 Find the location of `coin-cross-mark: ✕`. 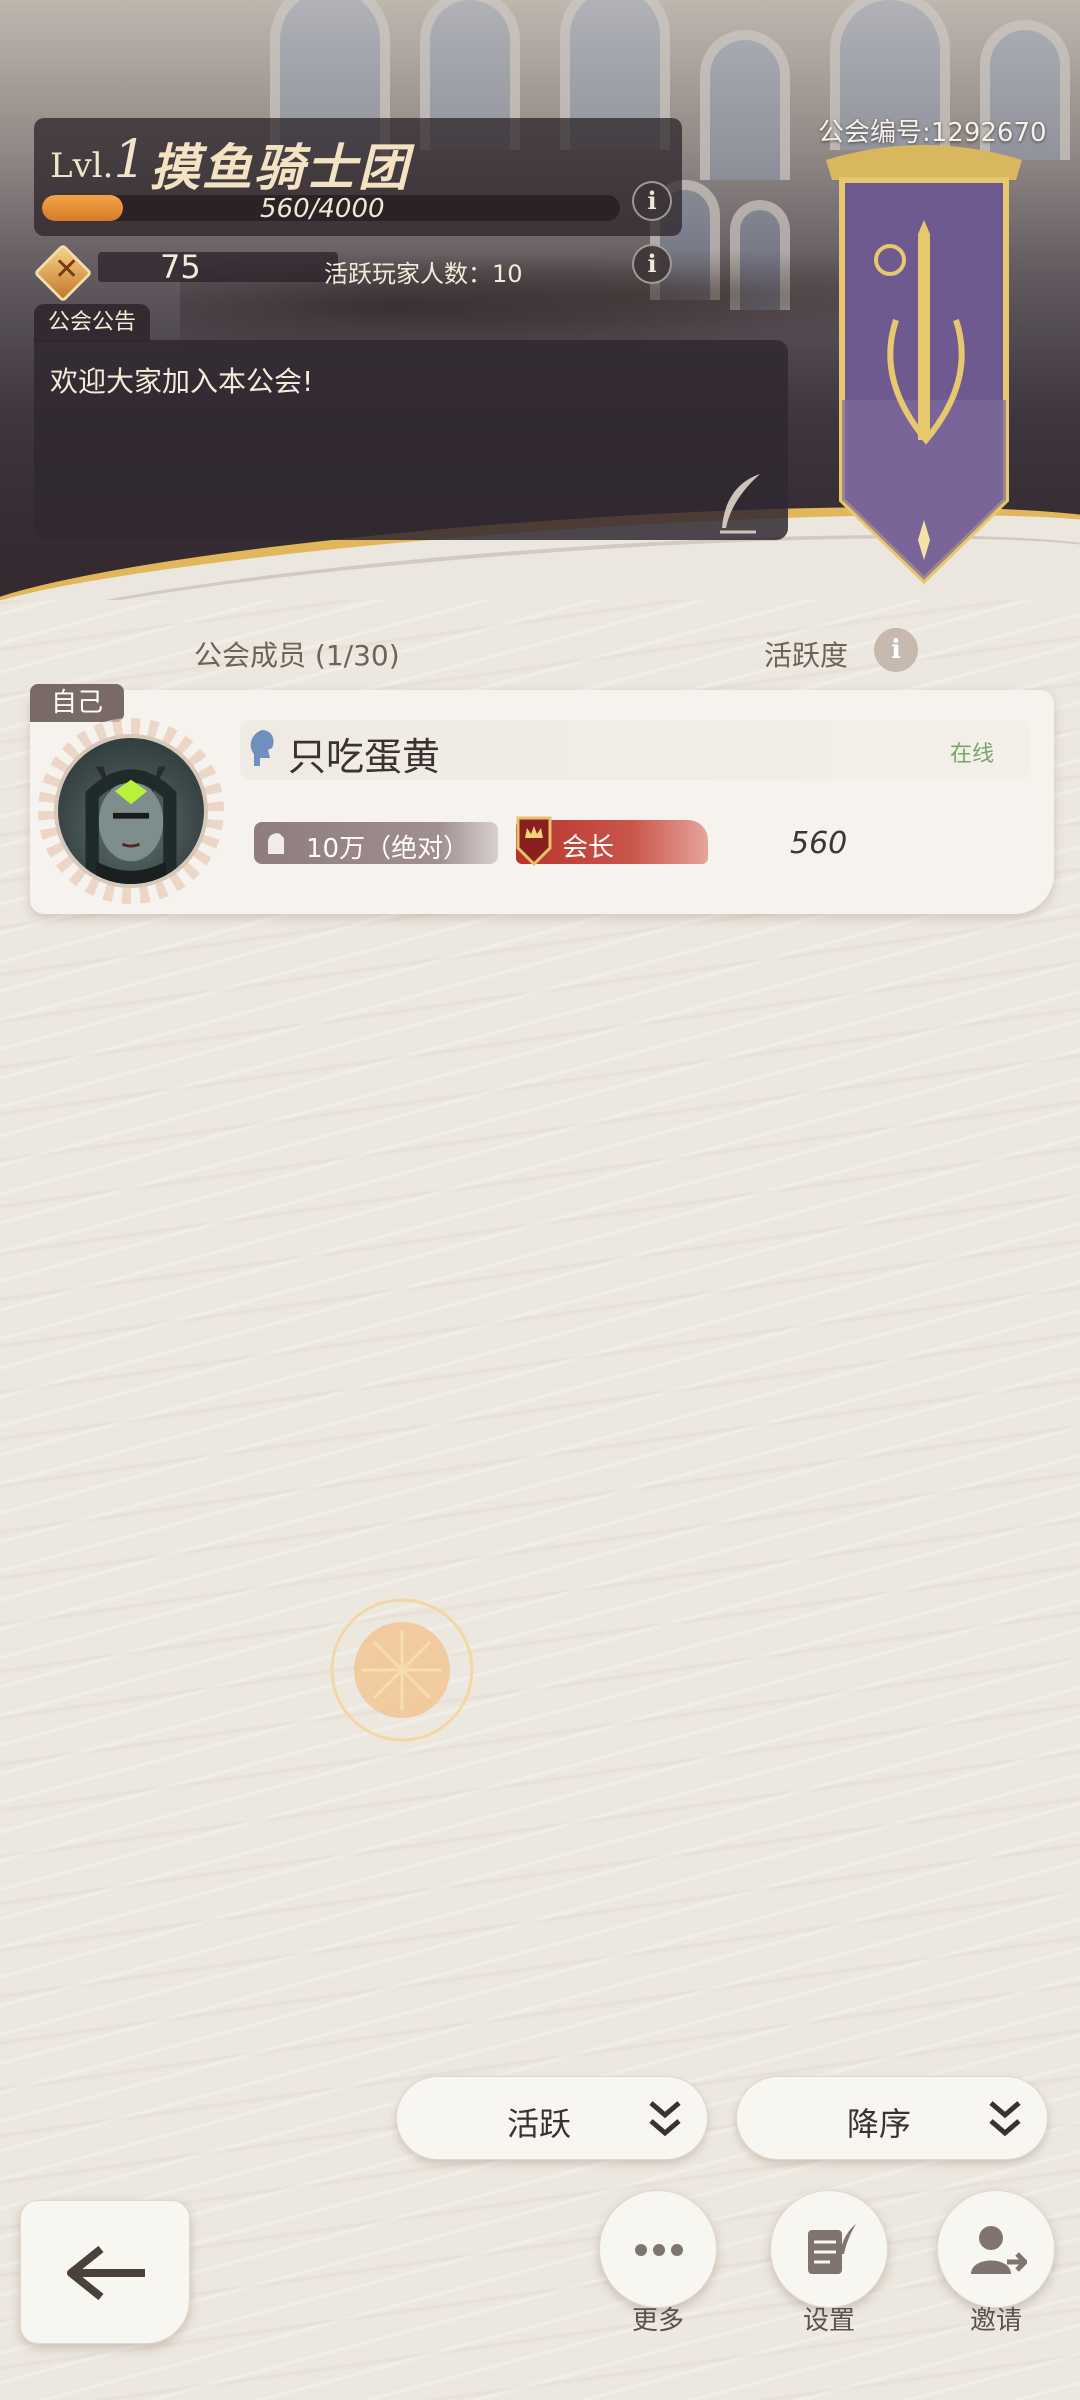

coin-cross-mark: ✕ is located at coordinates (67, 269).